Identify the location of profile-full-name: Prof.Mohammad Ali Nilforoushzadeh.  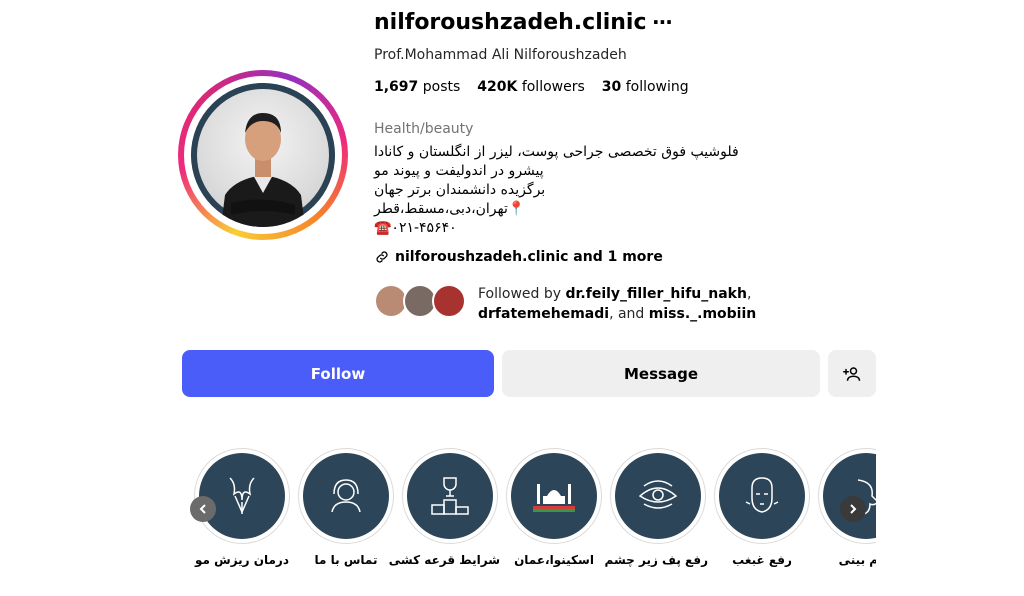
(500, 55).